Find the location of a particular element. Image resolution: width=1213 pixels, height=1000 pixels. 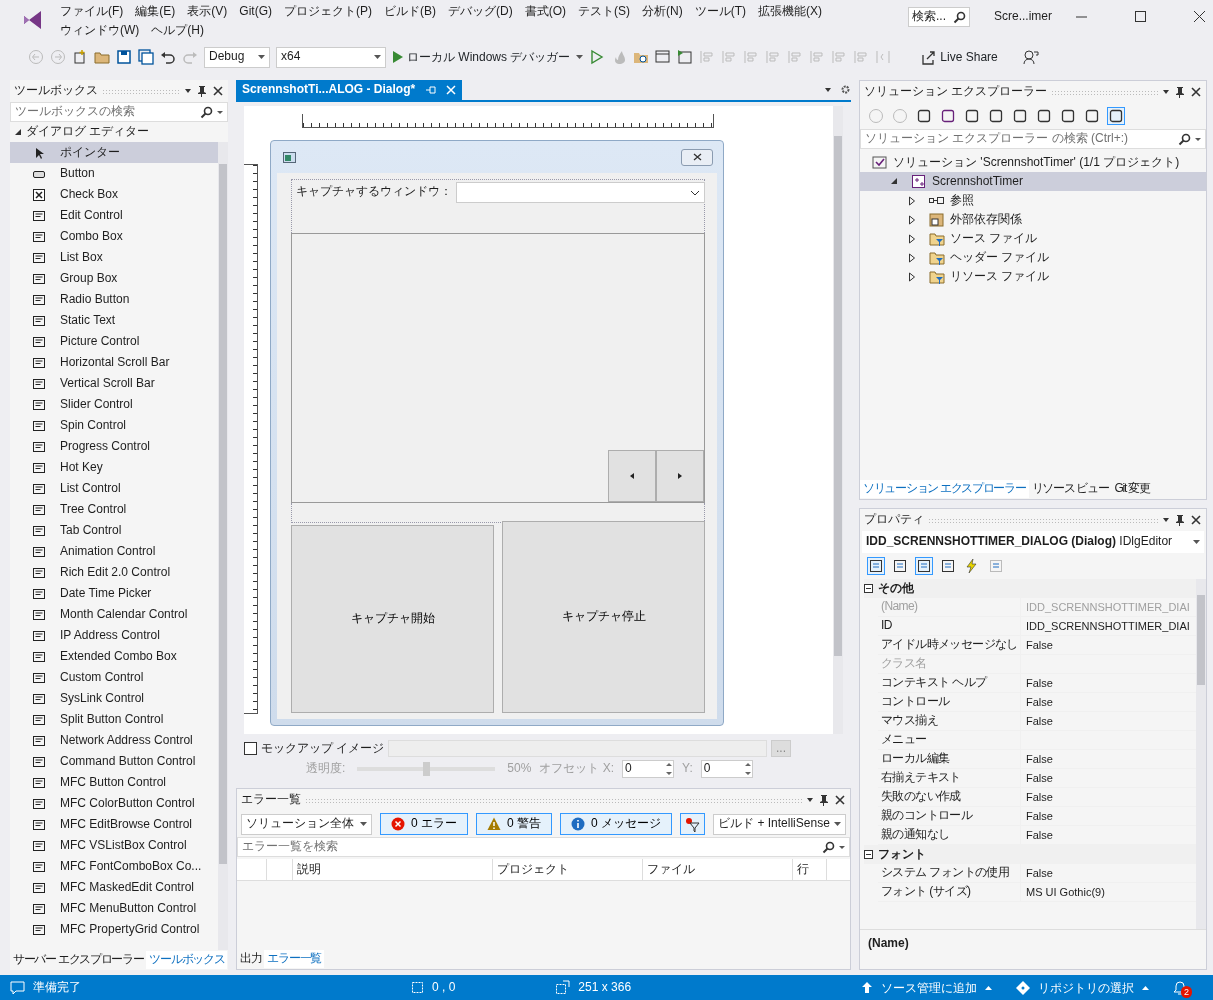

window-icon is located at coordinates (663, 57).